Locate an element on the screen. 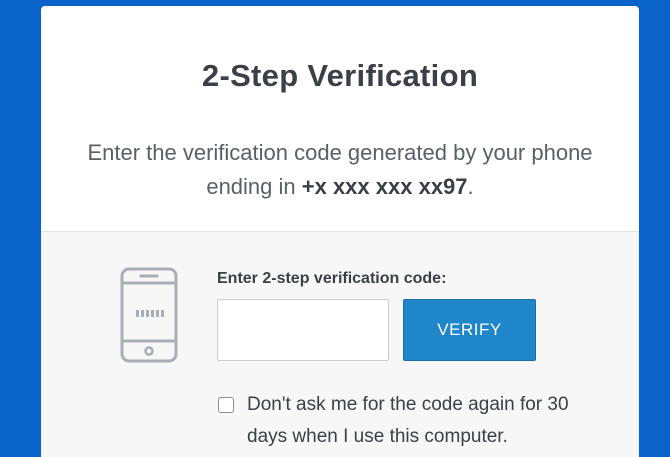 The image size is (670, 457). masked-phone-number: +x xxx xxx xx97 is located at coordinates (384, 186).